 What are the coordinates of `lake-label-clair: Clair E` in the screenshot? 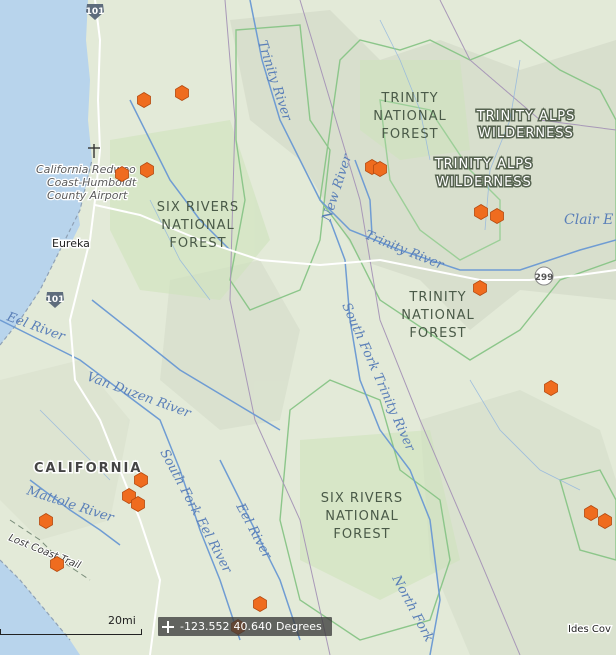 It's located at (588, 220).